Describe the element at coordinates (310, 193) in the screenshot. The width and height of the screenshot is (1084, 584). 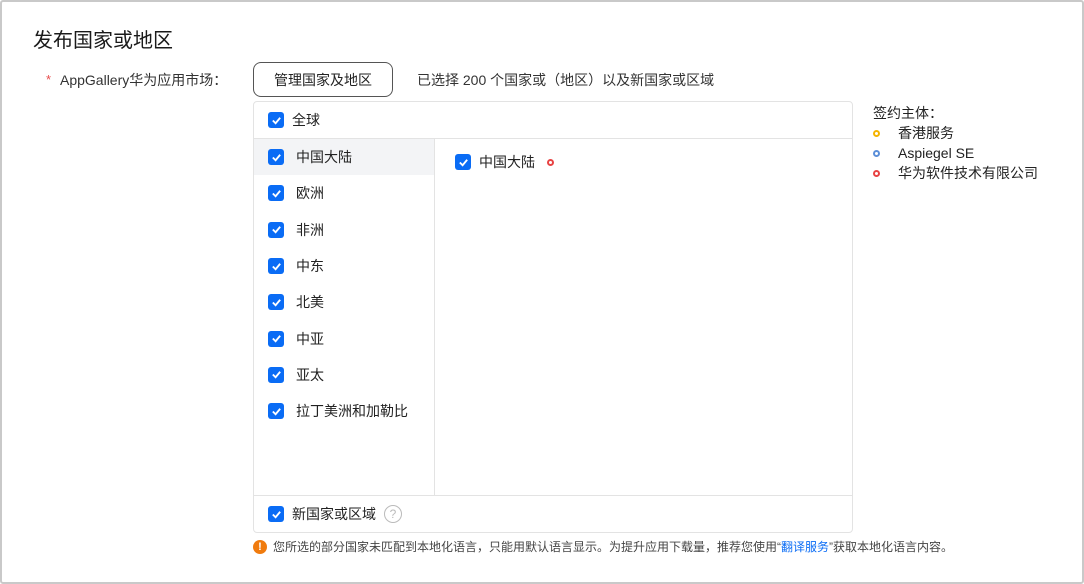
I see `region-label: 欧洲` at that location.